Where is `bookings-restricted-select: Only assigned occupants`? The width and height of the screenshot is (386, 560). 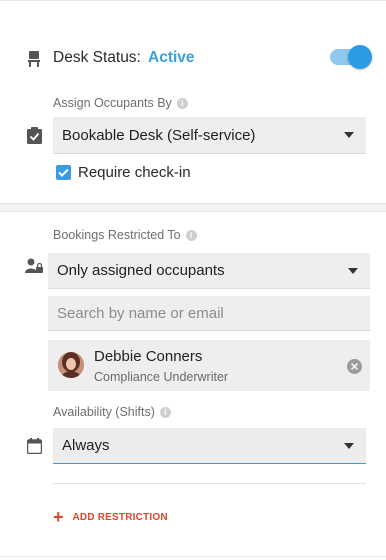
bookings-restricted-select: Only assigned occupants is located at coordinates (209, 271).